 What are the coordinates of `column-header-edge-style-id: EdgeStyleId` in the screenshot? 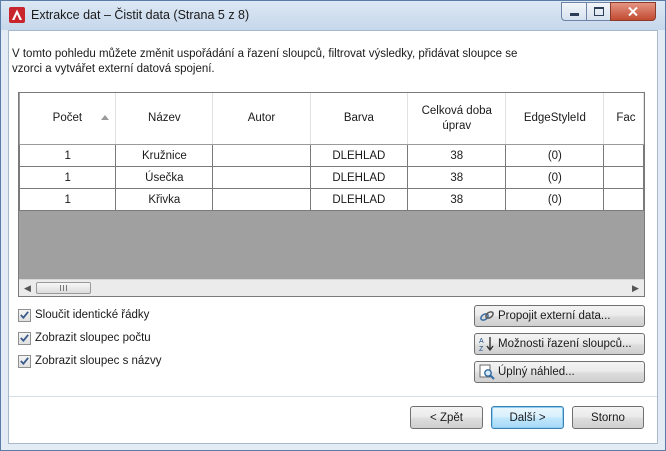 It's located at (555, 119).